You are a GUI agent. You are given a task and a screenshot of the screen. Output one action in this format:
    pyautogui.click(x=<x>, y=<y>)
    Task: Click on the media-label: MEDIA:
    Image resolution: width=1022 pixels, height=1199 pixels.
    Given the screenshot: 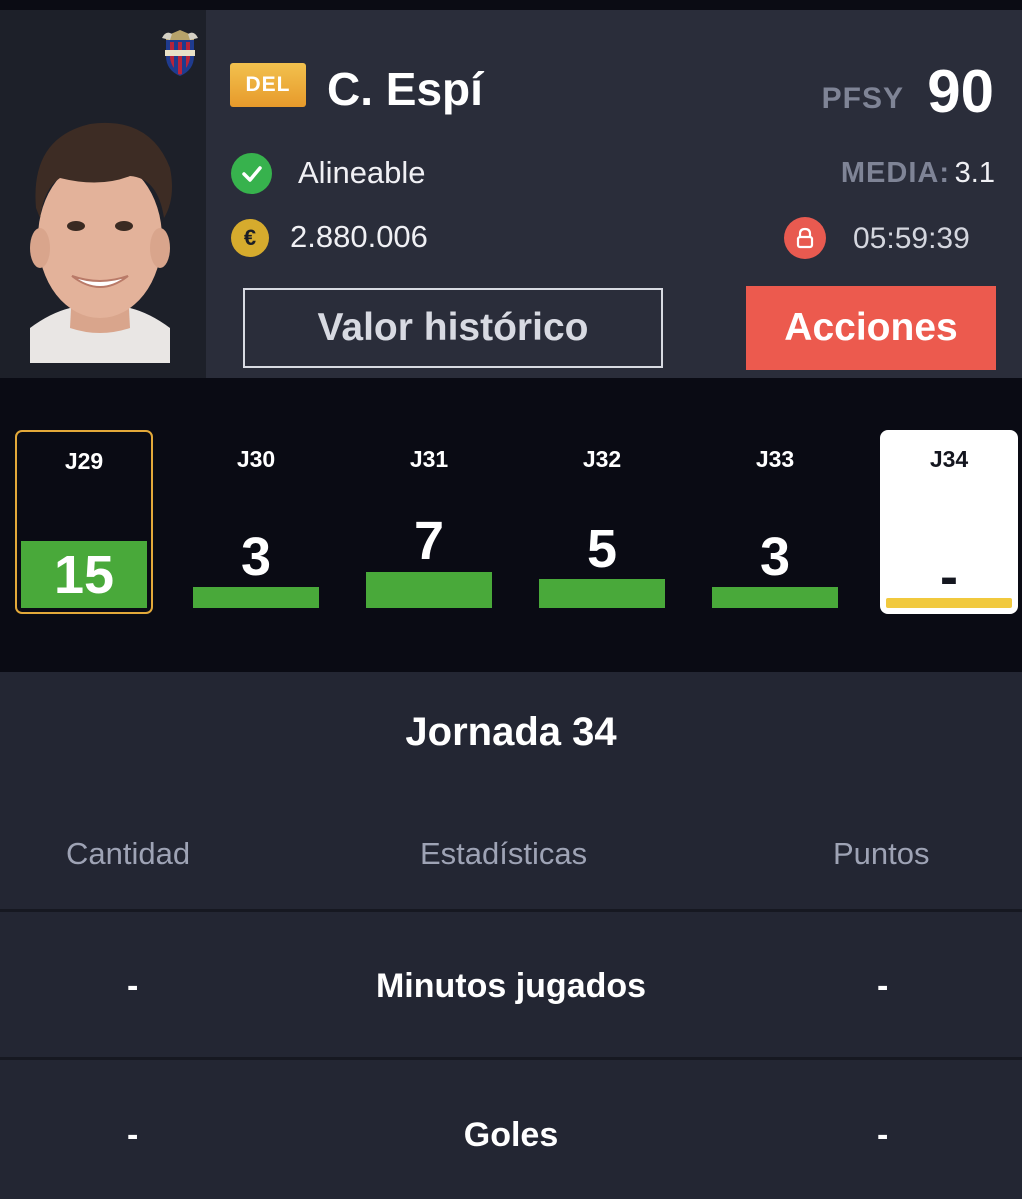 What is the action you would take?
    pyautogui.click(x=895, y=173)
    